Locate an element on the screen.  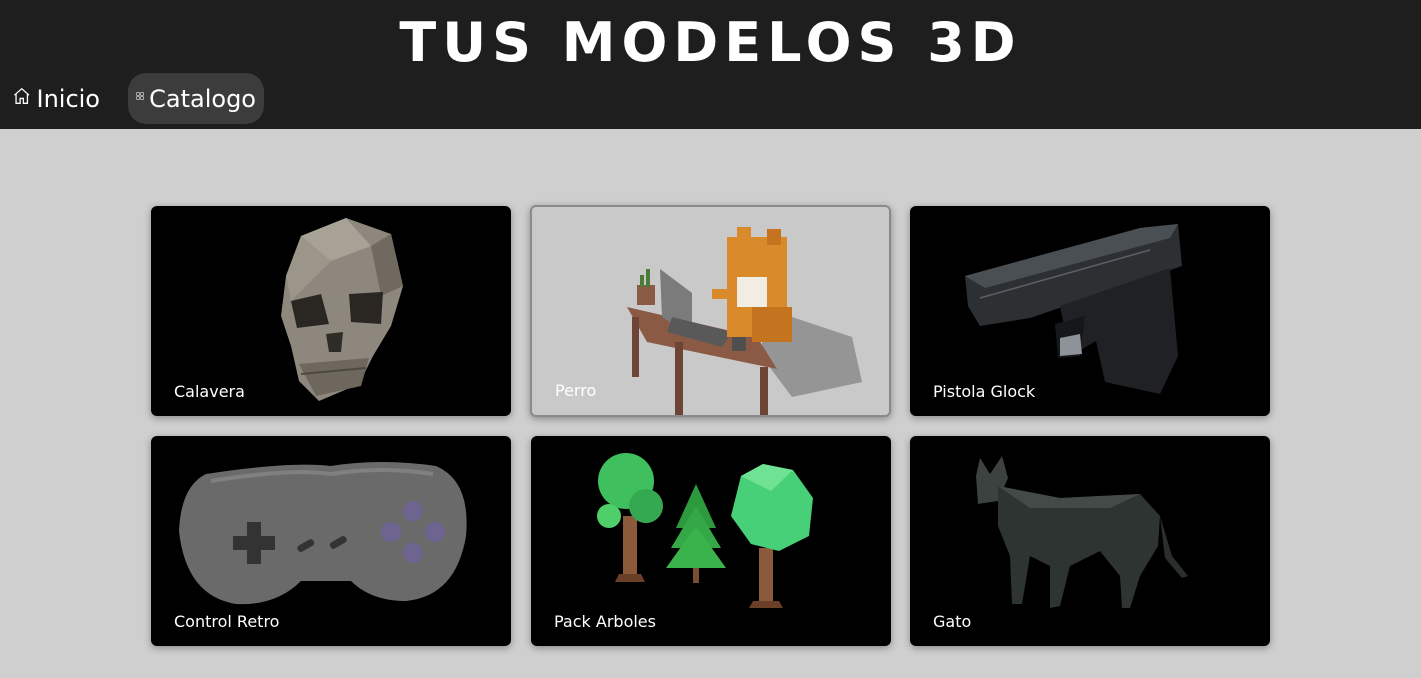
card-title: Calavera is located at coordinates (209, 391).